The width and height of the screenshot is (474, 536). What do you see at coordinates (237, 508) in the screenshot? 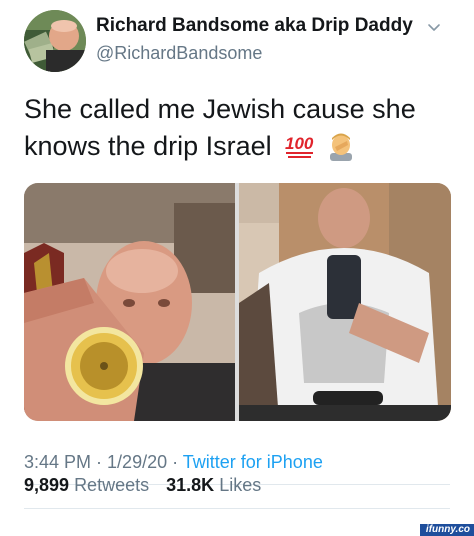
I see `divider` at bounding box center [237, 508].